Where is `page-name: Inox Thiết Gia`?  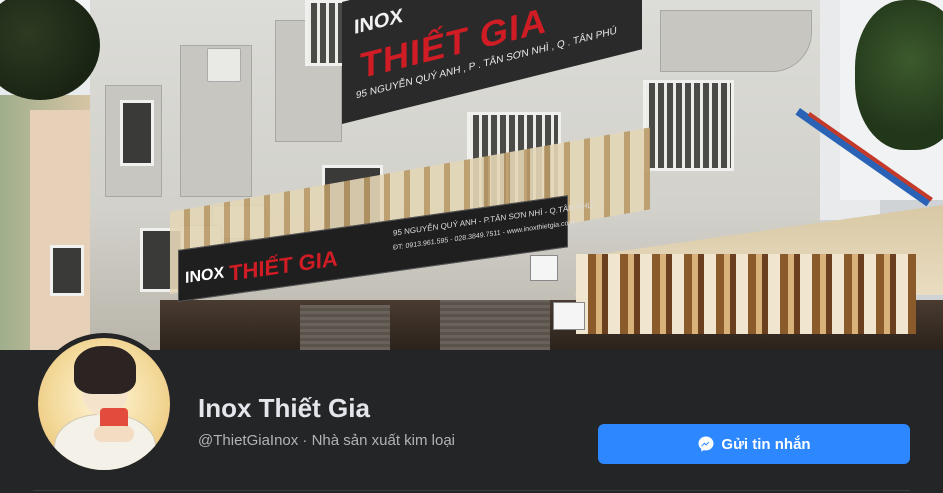 page-name: Inox Thiết Gia is located at coordinates (284, 408).